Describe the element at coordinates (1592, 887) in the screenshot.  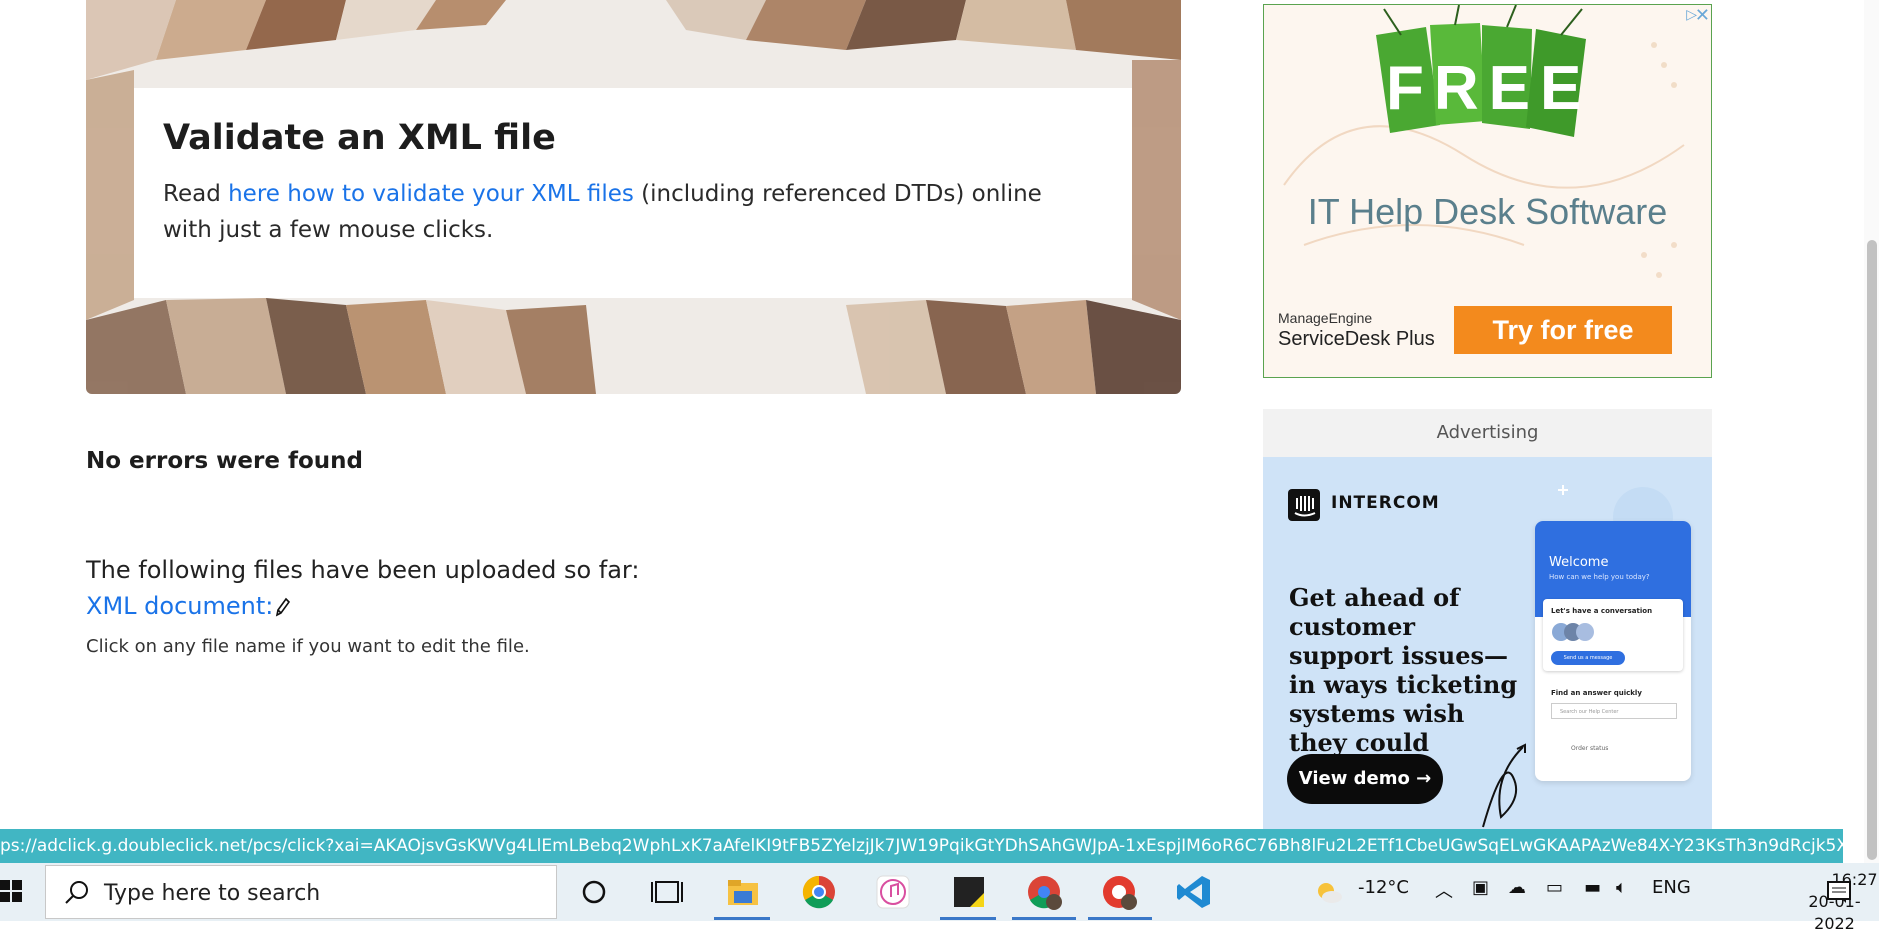
I see `battery-icon: ▬` at that location.